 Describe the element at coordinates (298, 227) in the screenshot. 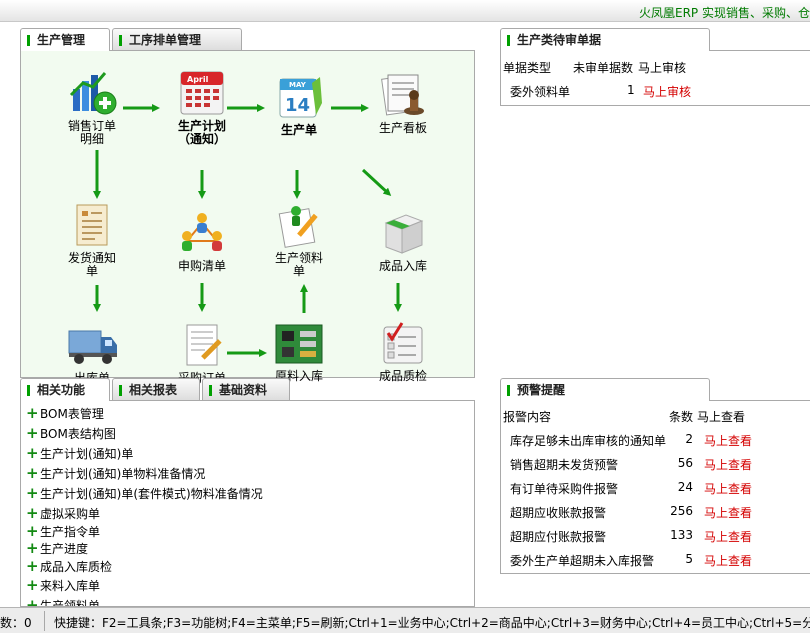

I see `form-pencil-icon` at that location.